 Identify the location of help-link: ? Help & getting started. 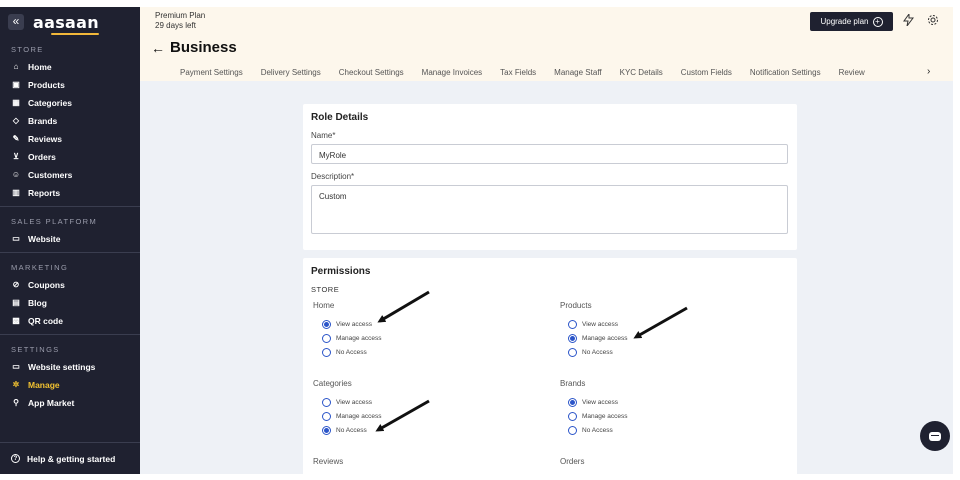
(70, 458).